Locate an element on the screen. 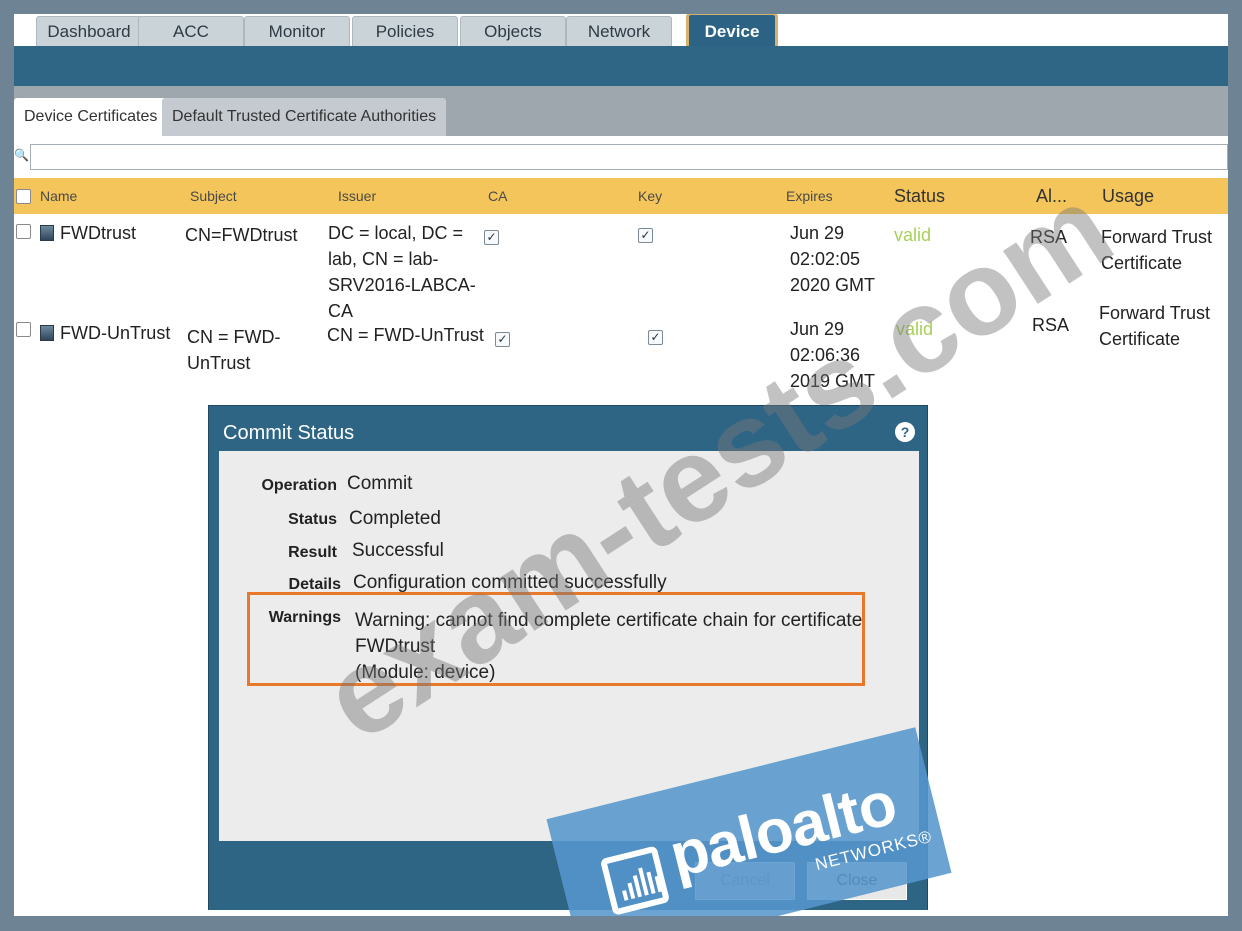 This screenshot has width=1242, height=931. select-all-checkbox is located at coordinates (23, 196).